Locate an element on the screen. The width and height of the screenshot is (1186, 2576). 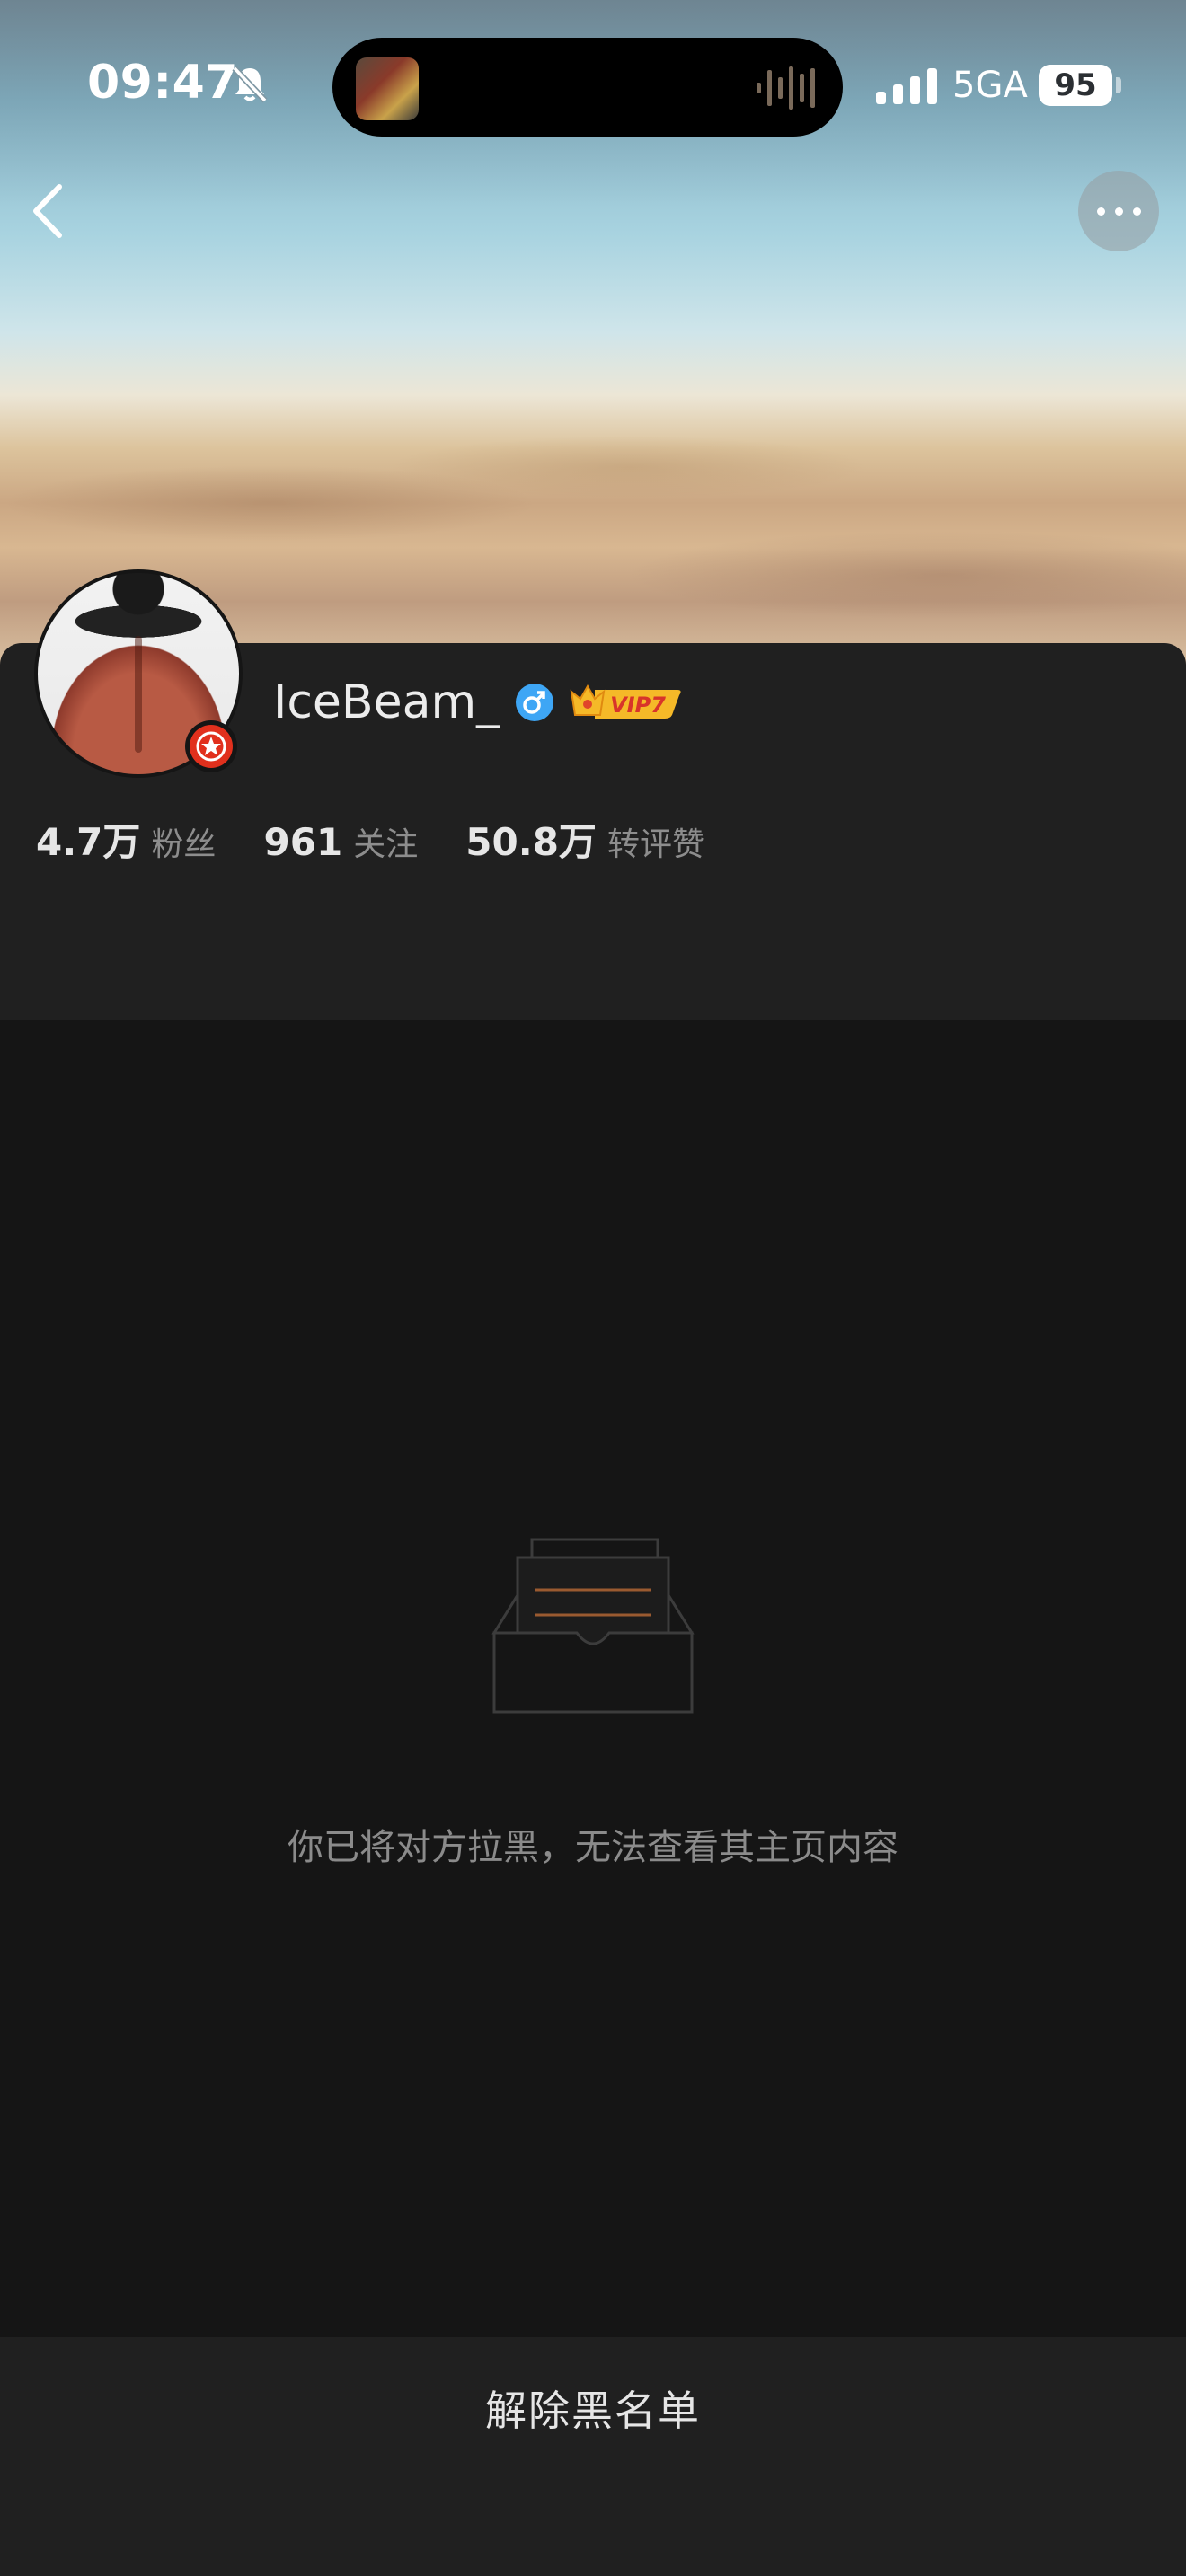
verified-badge-fill is located at coordinates (211, 746).